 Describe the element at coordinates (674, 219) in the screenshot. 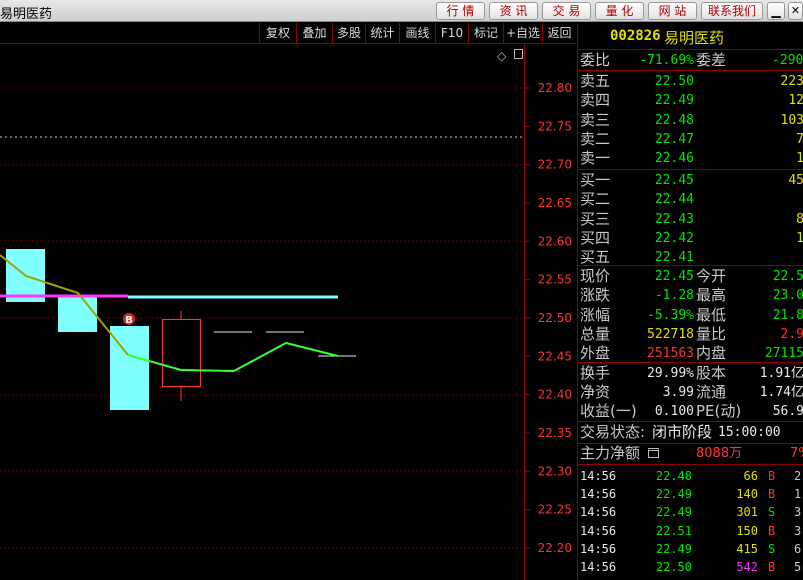

I see `bid-price: 22.43` at that location.